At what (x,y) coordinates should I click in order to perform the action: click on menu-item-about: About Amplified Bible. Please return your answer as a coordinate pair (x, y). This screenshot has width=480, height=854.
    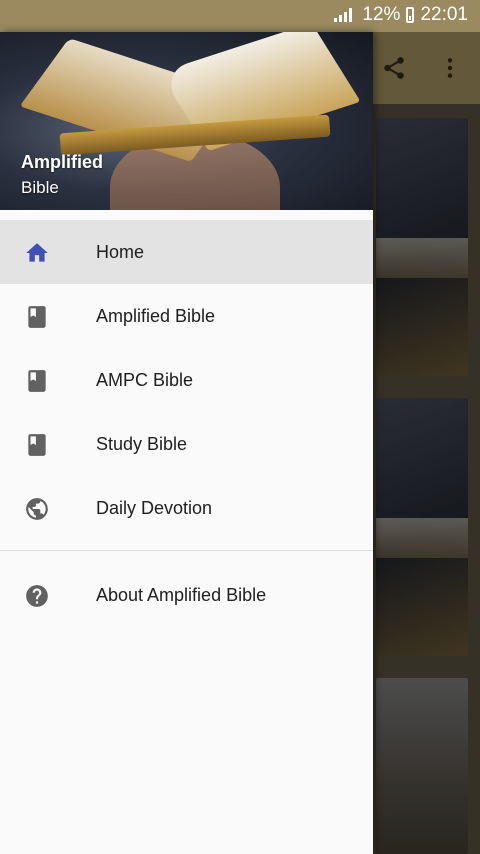
    Looking at the image, I should click on (186, 595).